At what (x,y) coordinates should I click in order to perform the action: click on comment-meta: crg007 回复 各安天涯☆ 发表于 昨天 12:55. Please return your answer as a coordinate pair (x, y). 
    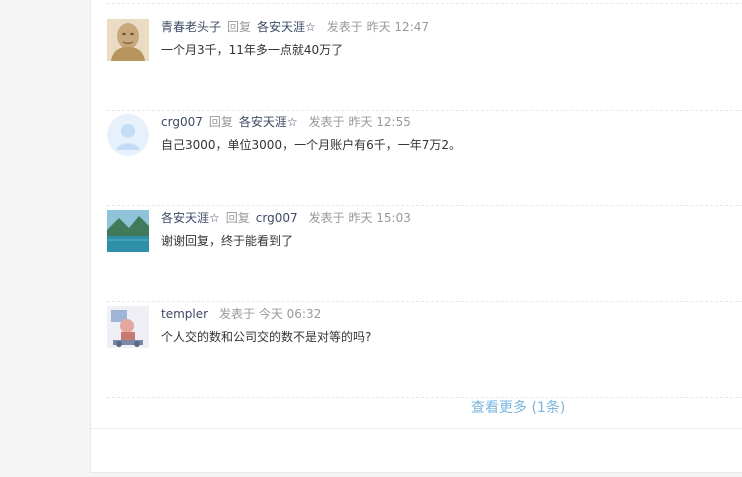
    Looking at the image, I should click on (286, 122).